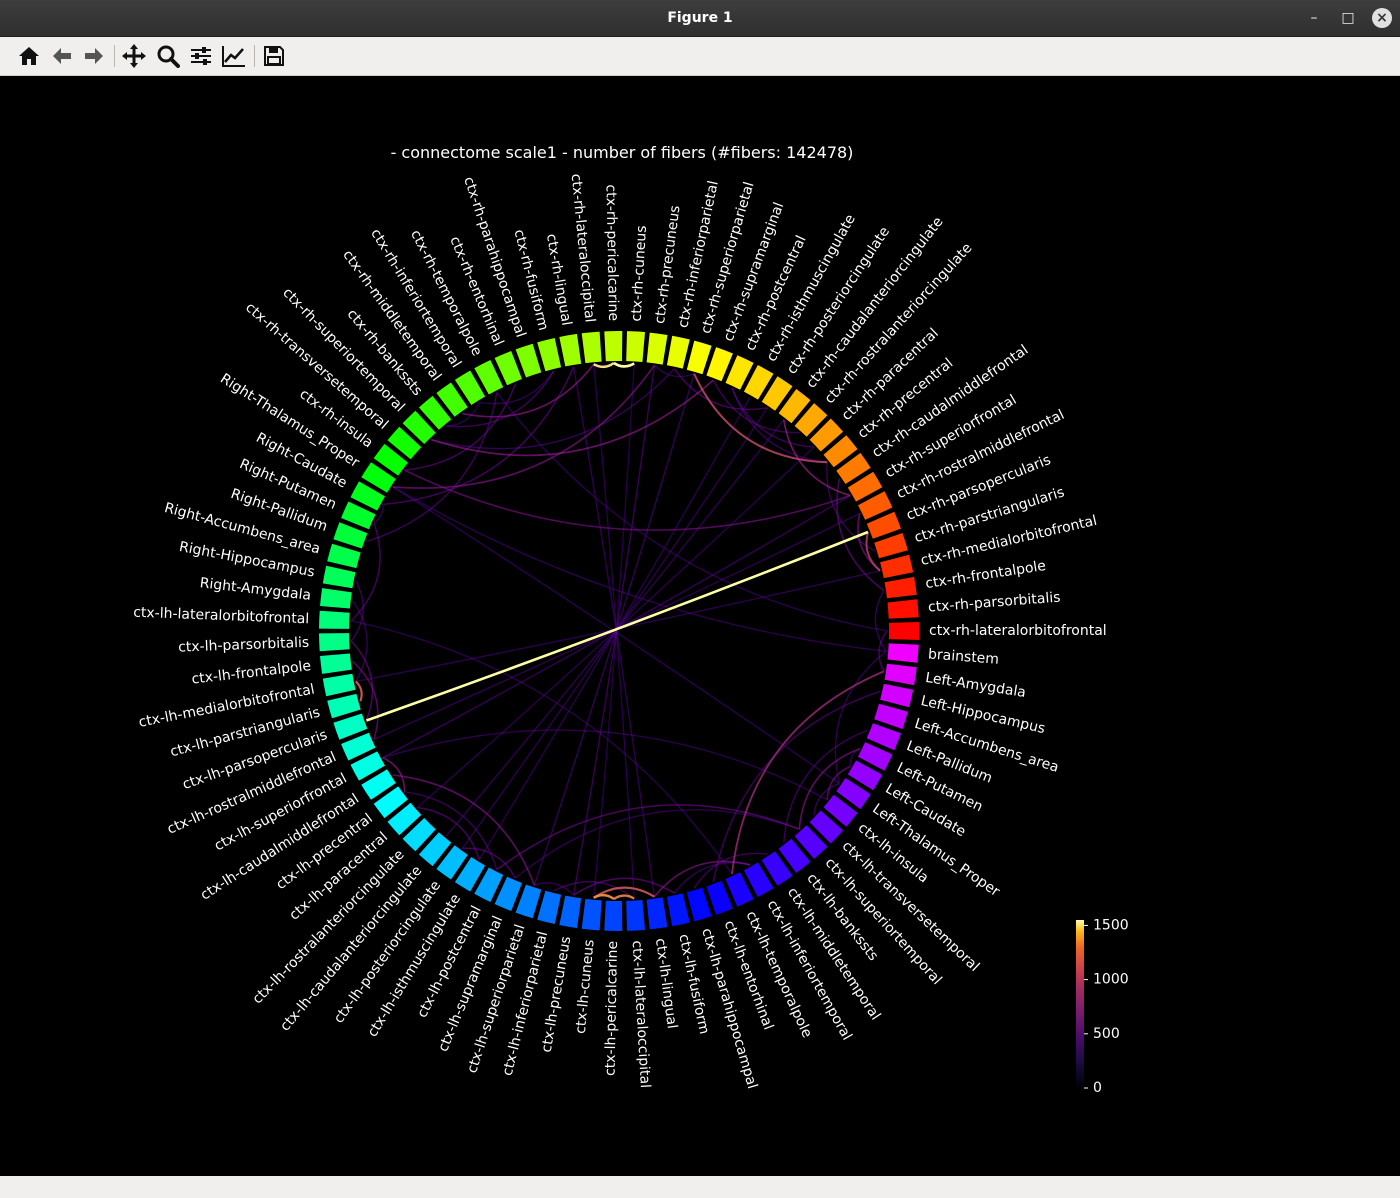  What do you see at coordinates (613, 346) in the screenshot?
I see `node-ctx-rh-pericalcarine` at bounding box center [613, 346].